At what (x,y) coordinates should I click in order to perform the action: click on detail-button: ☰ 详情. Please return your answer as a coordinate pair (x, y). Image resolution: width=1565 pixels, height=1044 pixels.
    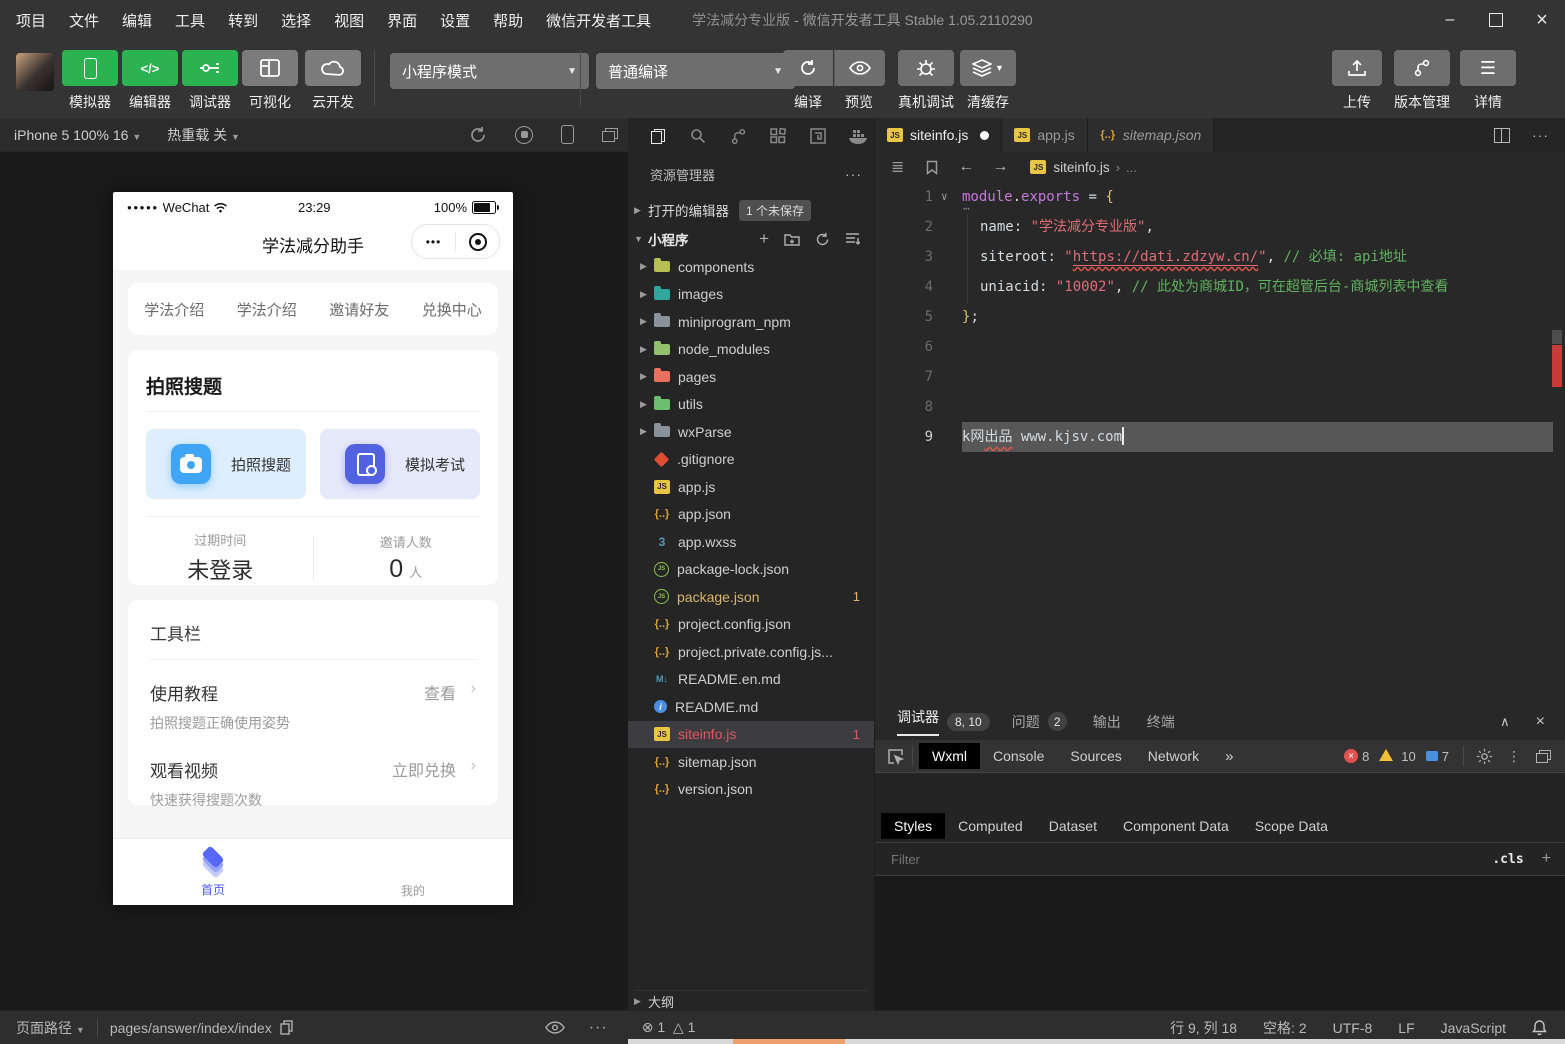
    Looking at the image, I should click on (1488, 81).